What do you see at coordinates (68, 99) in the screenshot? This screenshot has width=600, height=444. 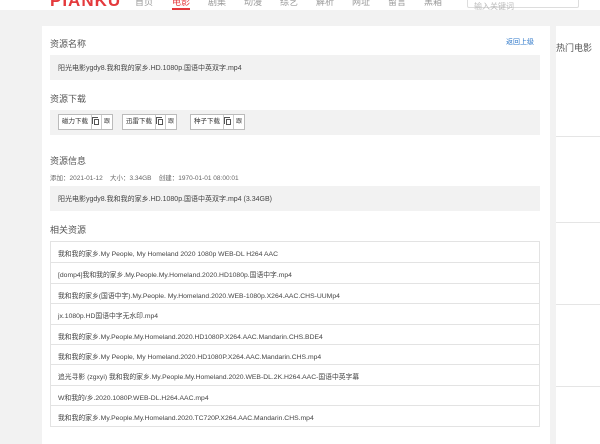 I see `download-heading: 资源下载` at bounding box center [68, 99].